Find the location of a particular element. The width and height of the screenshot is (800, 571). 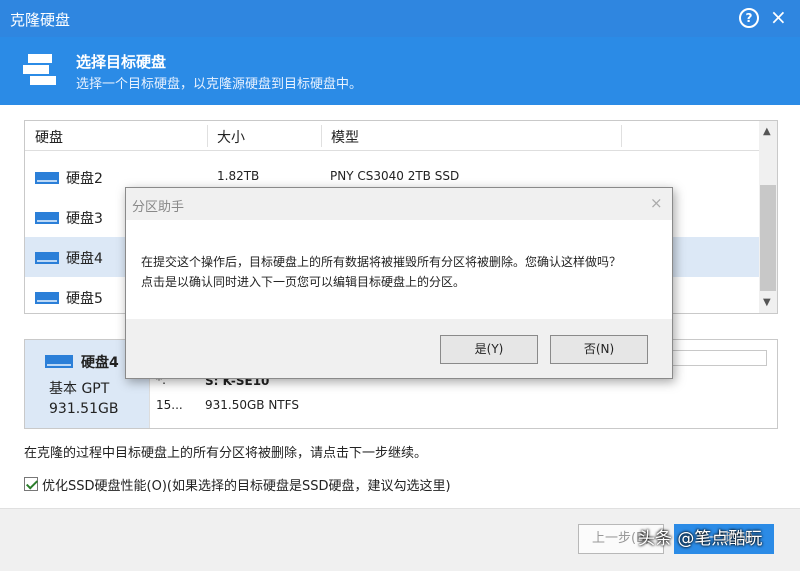

disk-list-scrollbar: ▲ ▼ is located at coordinates (768, 217).